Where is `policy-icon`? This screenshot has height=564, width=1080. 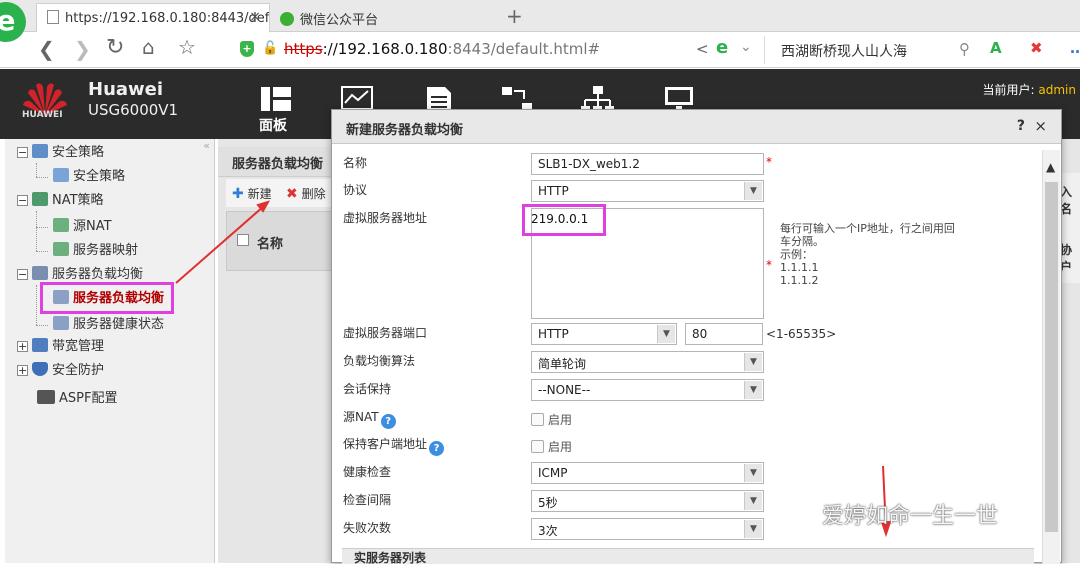
policy-icon is located at coordinates (61, 175).